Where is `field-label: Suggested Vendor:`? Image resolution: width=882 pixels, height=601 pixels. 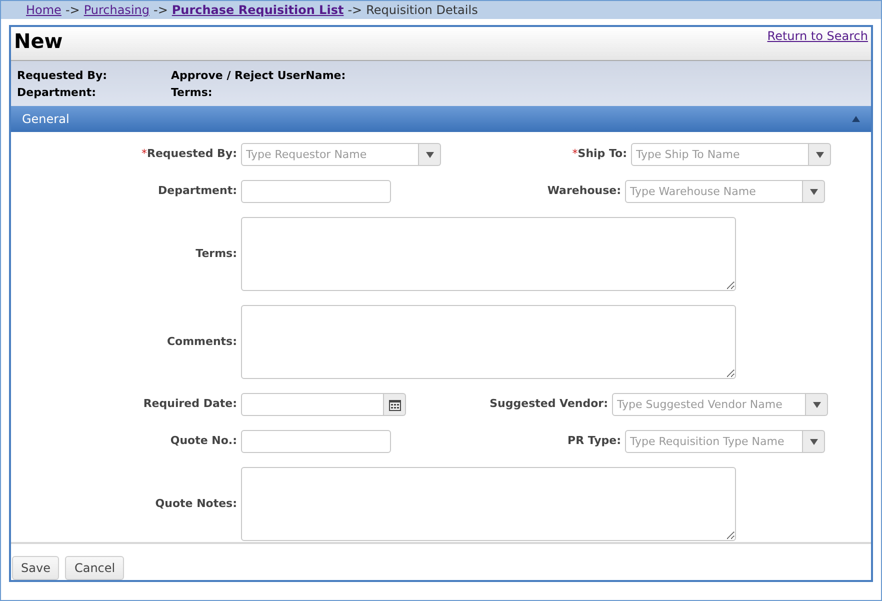 field-label: Suggested Vendor: is located at coordinates (549, 404).